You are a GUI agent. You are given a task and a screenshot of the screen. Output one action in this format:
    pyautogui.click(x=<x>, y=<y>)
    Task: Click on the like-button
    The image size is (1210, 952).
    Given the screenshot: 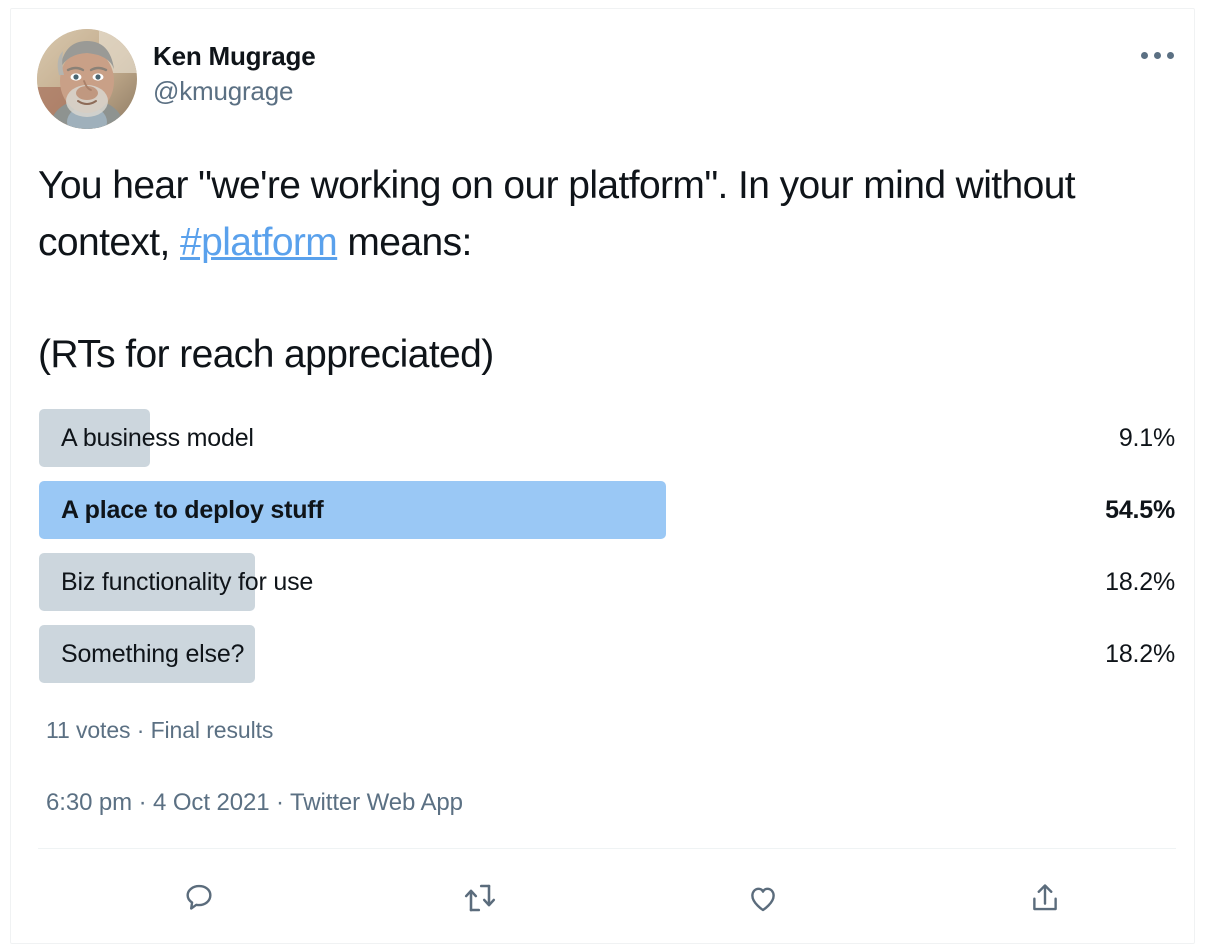 What is the action you would take?
    pyautogui.click(x=763, y=898)
    